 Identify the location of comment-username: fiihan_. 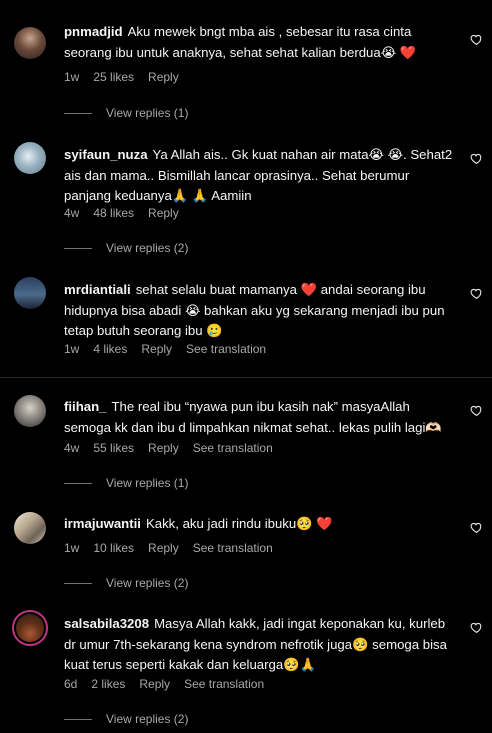
(85, 406).